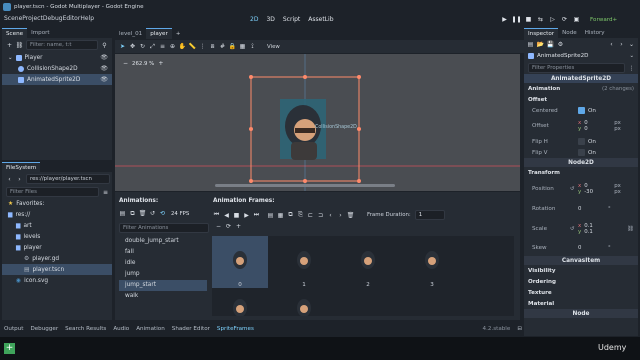  What do you see at coordinates (57, 214) in the screenshot?
I see `folder-root: ▆ res://` at bounding box center [57, 214].